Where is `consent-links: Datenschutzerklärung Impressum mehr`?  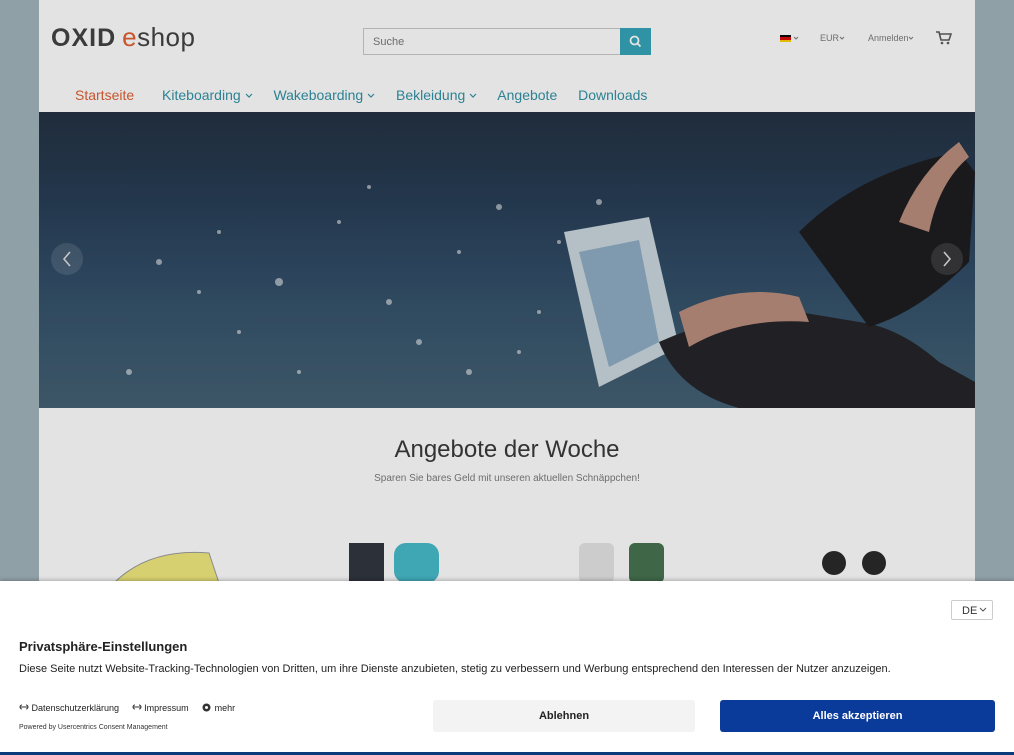
consent-links: Datenschutzerklärung Impressum mehr is located at coordinates (132, 707).